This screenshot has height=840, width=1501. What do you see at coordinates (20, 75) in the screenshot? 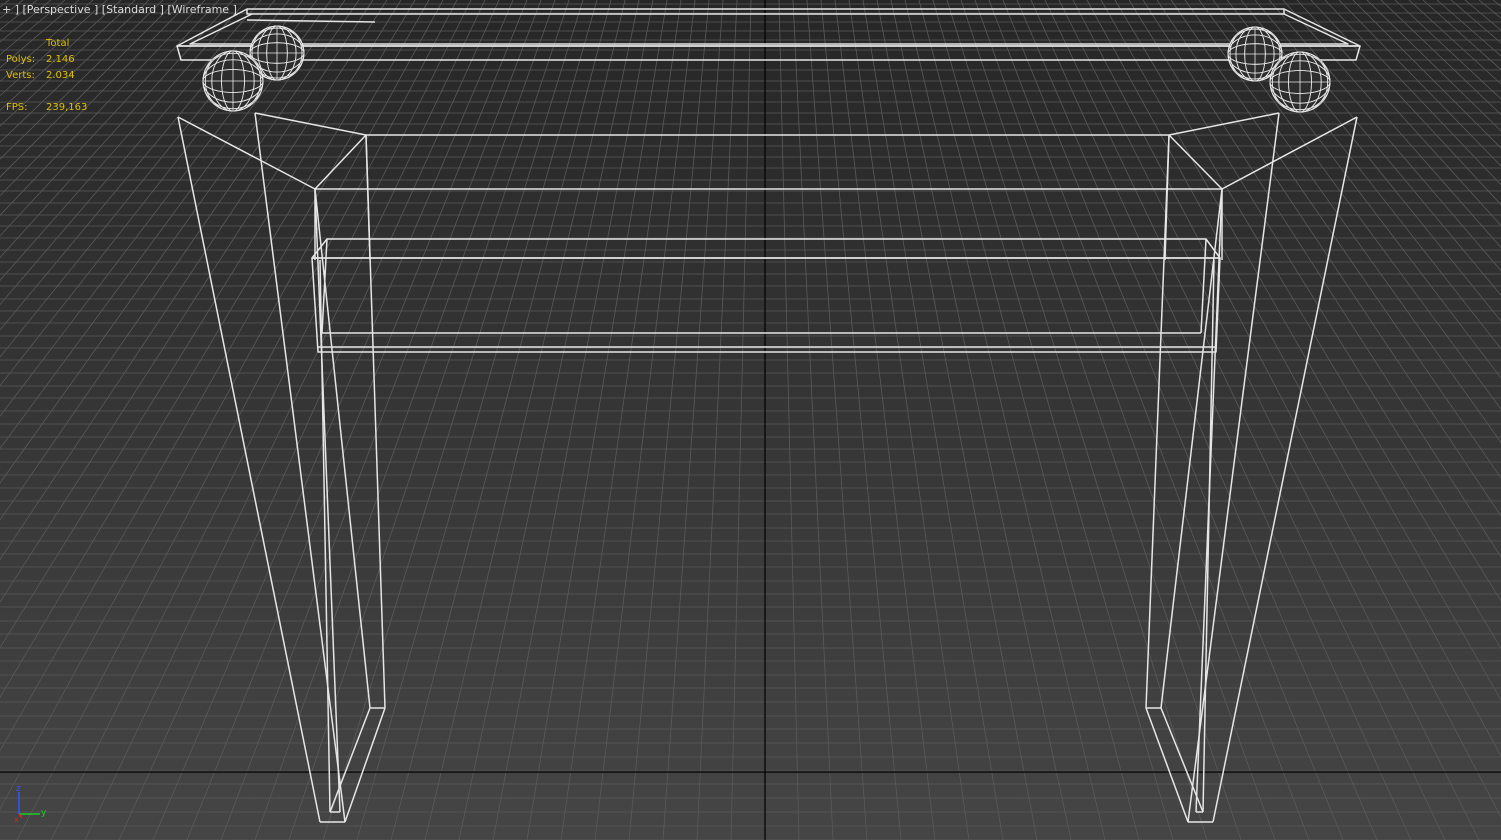
I see `verts-label: Verts:` at bounding box center [20, 75].